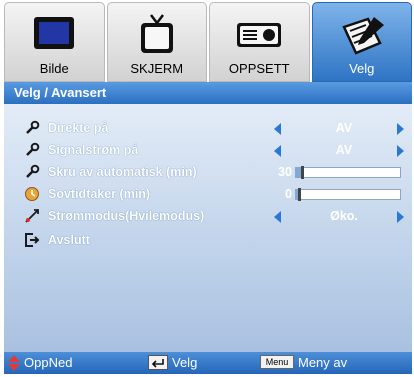 The height and width of the screenshot is (377, 414). I want to click on breadcrumb: Velg / Avansert, so click(208, 93).